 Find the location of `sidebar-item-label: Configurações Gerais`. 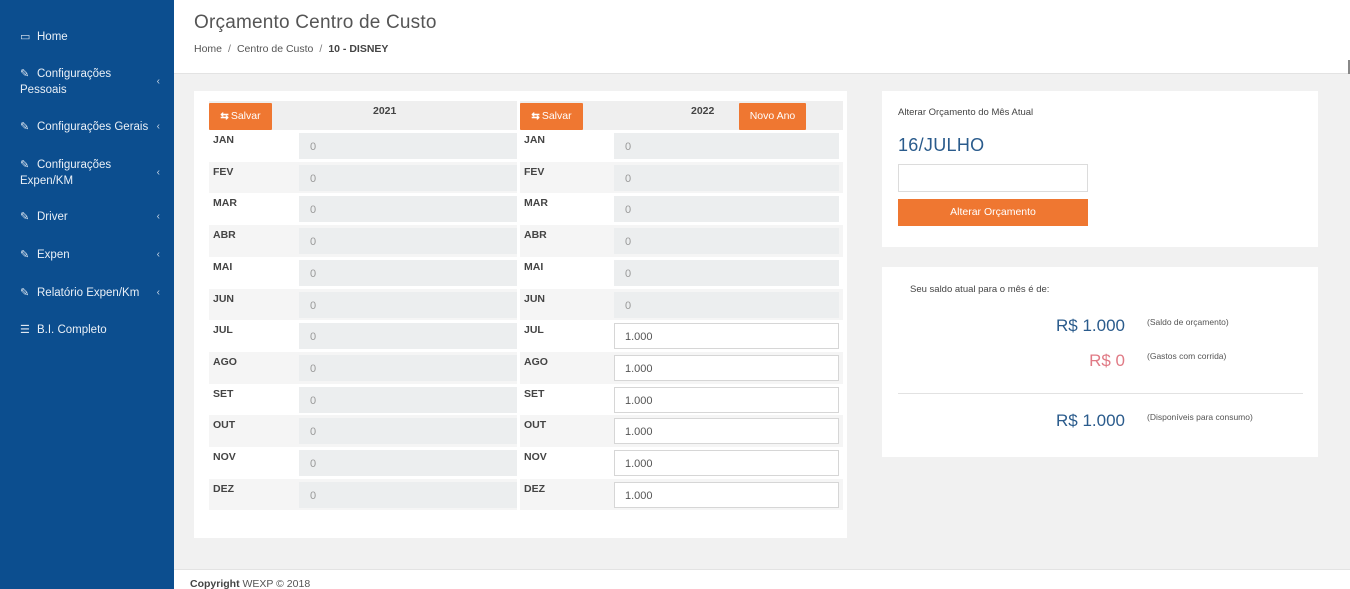

sidebar-item-label: Configurações Gerais is located at coordinates (93, 127).